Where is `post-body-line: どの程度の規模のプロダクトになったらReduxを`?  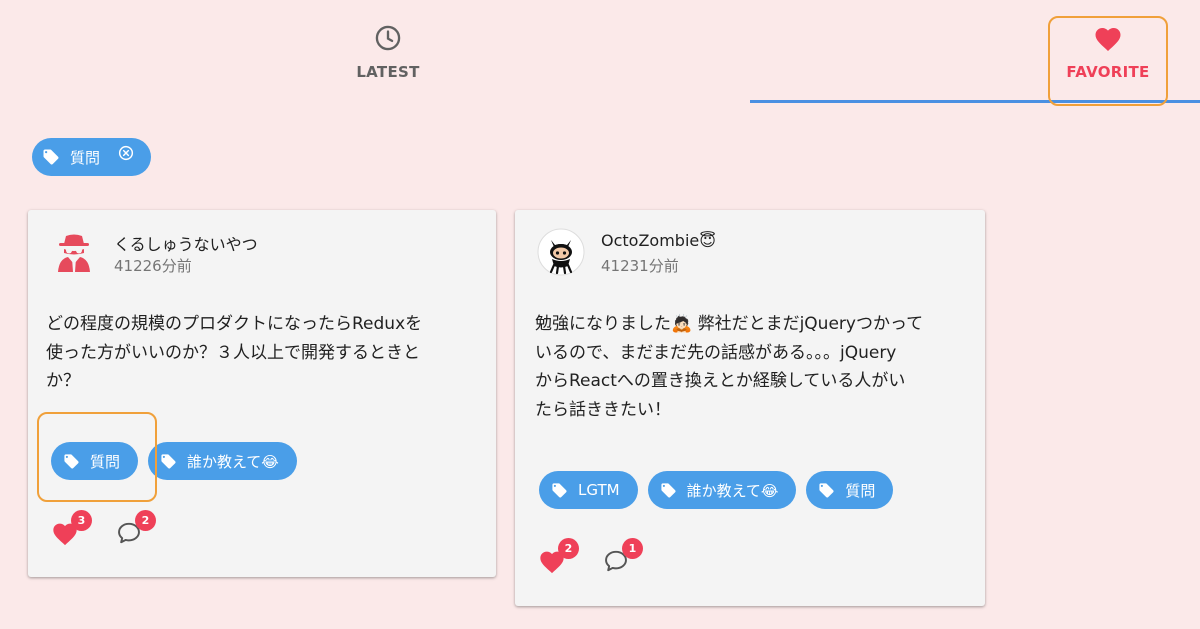 post-body-line: どの程度の規模のプロダクトになったらReduxを is located at coordinates (234, 324).